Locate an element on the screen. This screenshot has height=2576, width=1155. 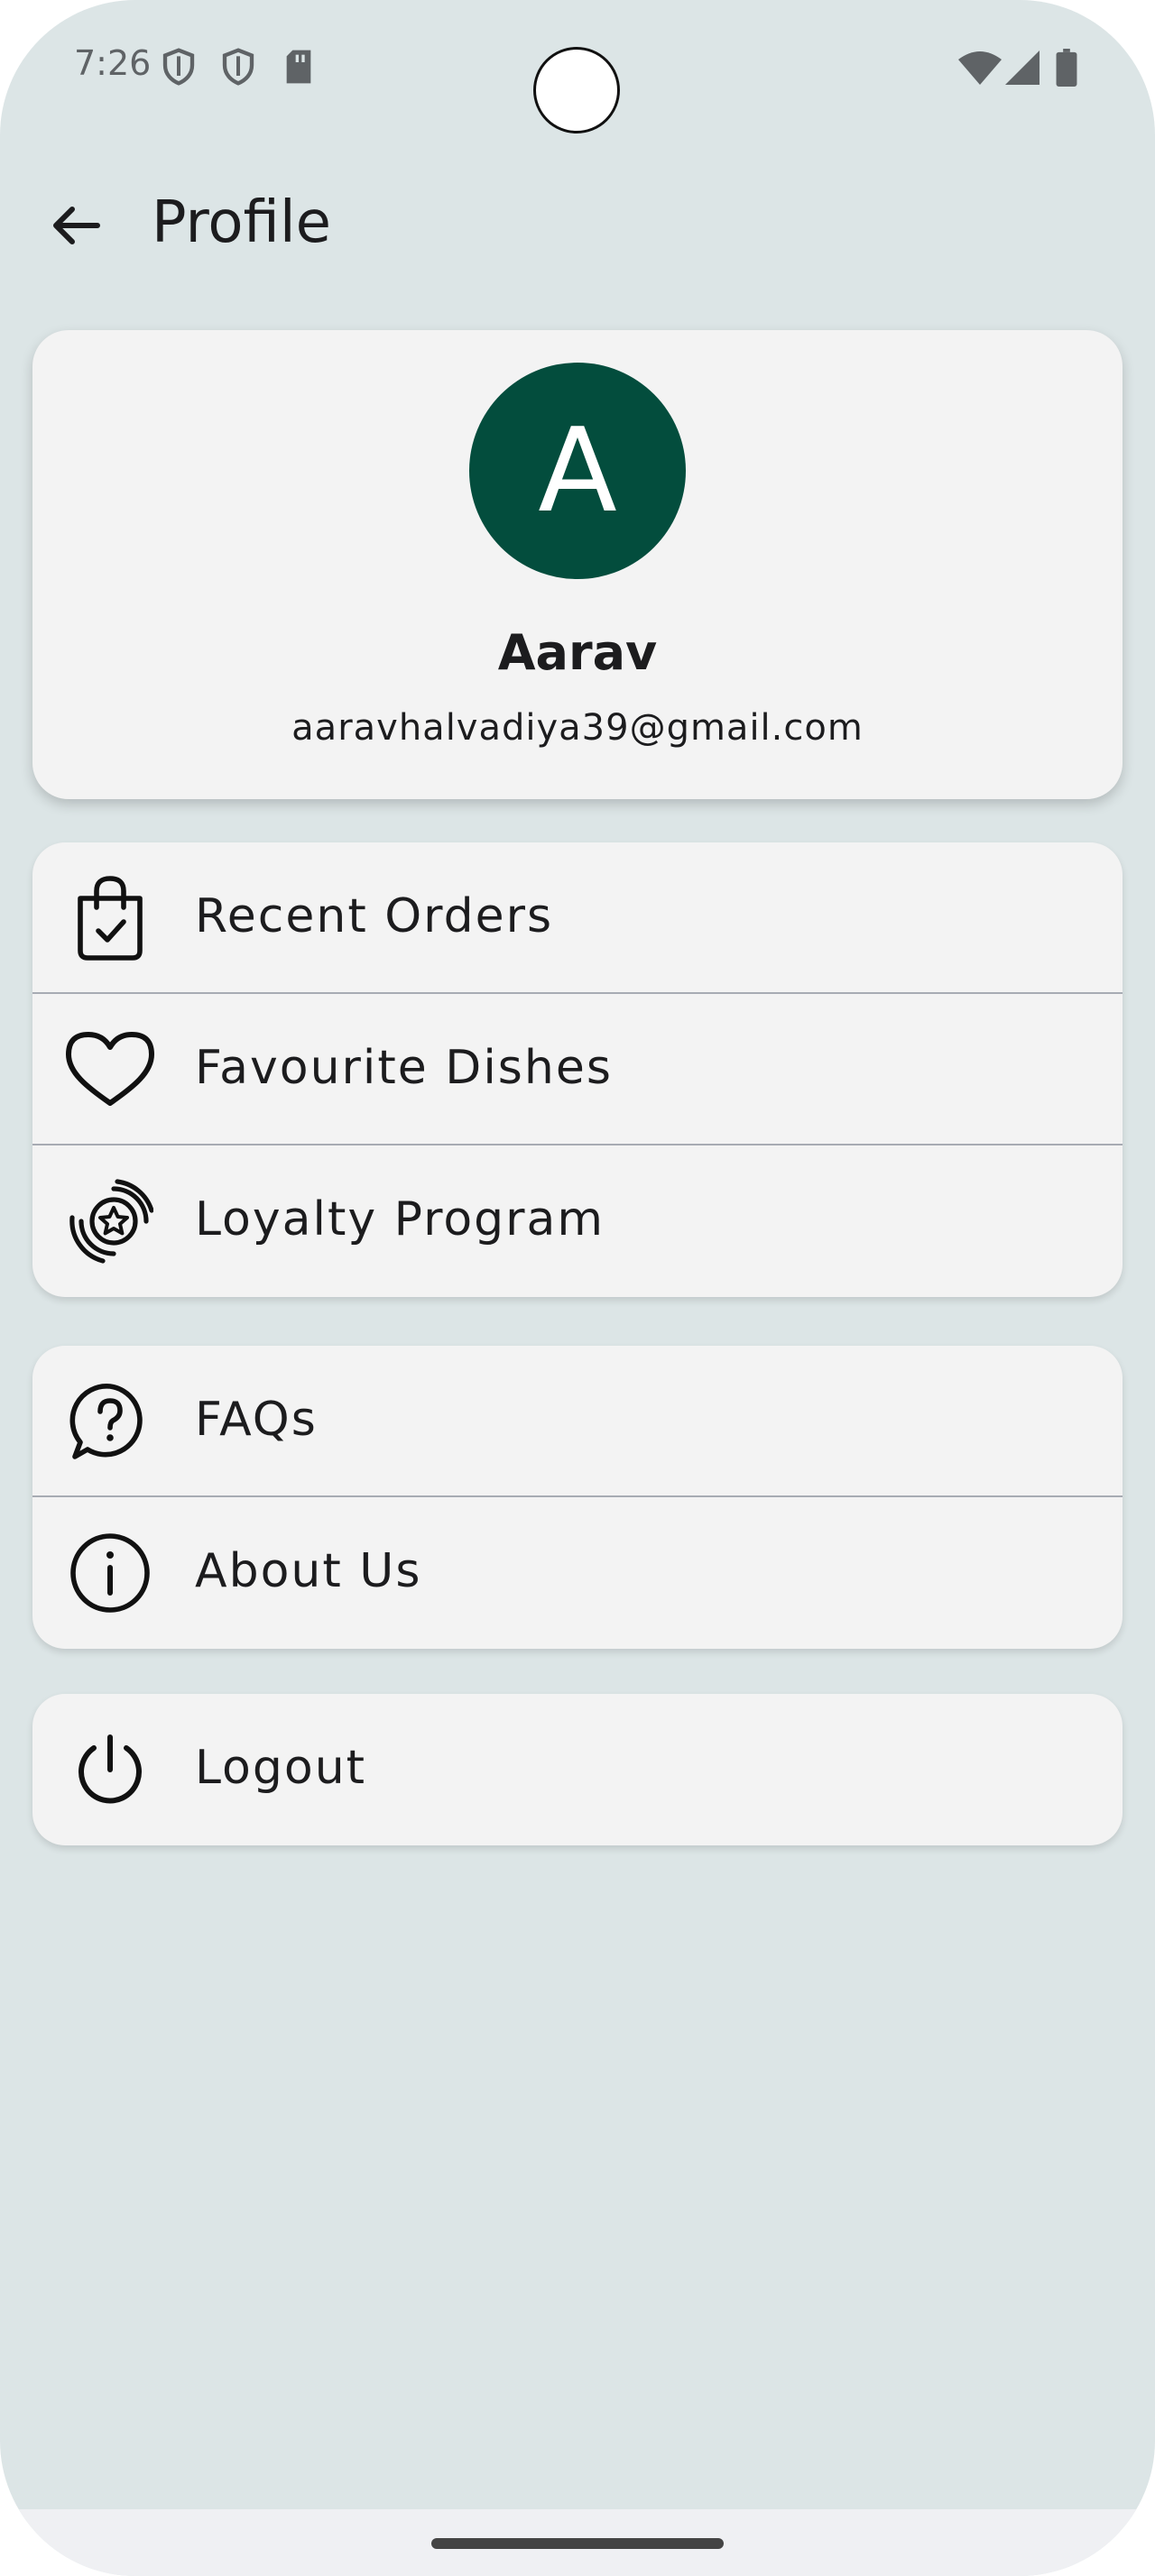
question-chat-icon is located at coordinates (110, 1421).